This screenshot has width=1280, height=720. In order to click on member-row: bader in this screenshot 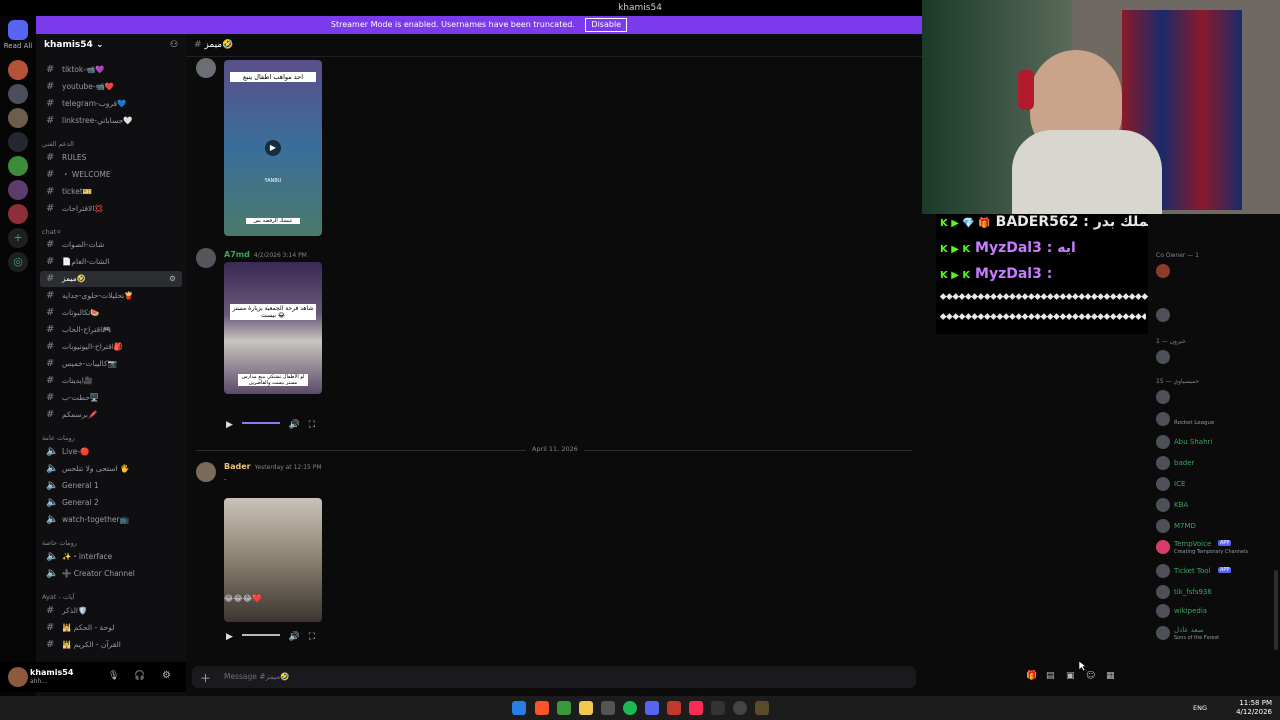, I will do `click(1218, 464)`.